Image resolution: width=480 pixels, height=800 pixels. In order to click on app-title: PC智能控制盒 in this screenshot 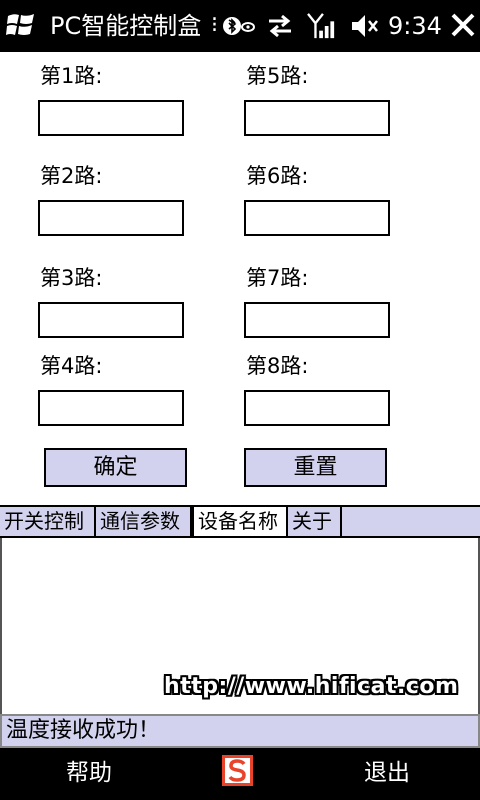, I will do `click(126, 26)`.